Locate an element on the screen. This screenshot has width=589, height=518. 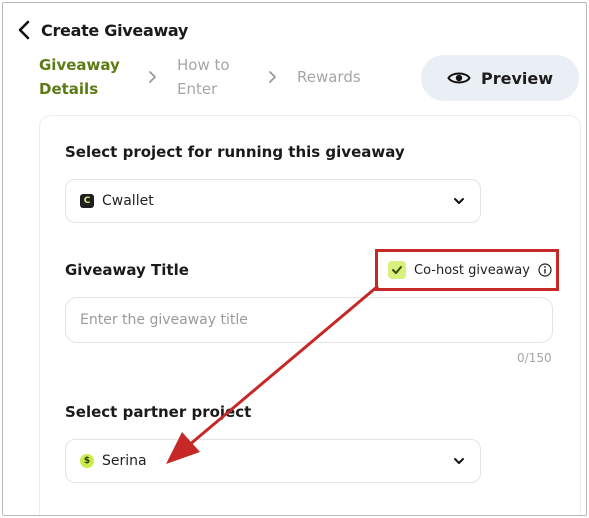
title-char-counter: 0/150 is located at coordinates (534, 358).